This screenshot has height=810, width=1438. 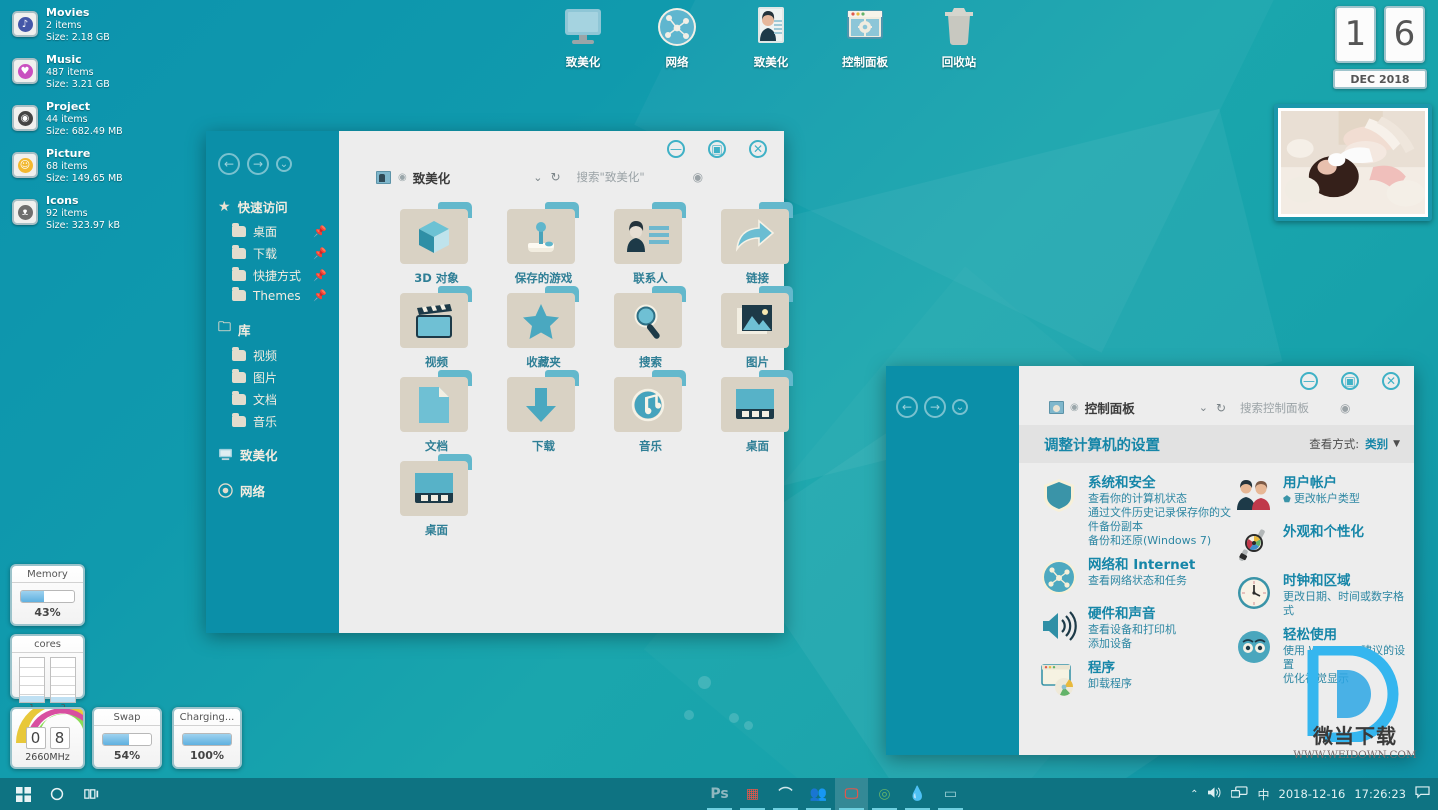 What do you see at coordinates (1396, 444) in the screenshot?
I see `control-panel-view-by-caret-icon: ▼` at bounding box center [1396, 444].